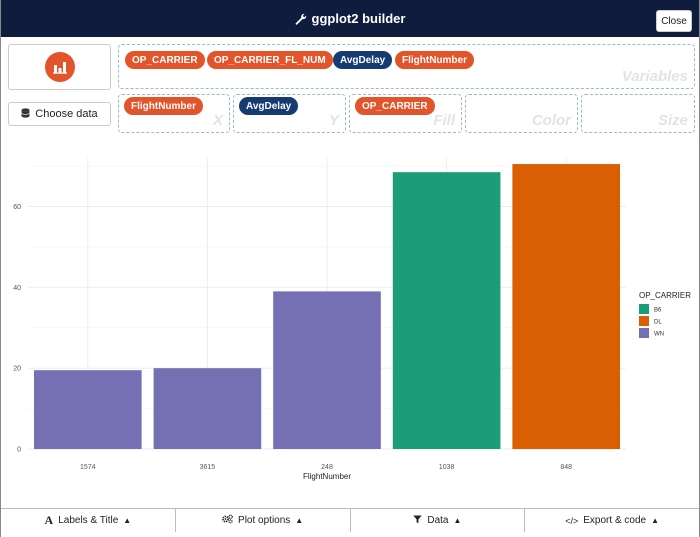 The image size is (700, 537). I want to click on plot-options-tab: Plot options ▲, so click(263, 520).